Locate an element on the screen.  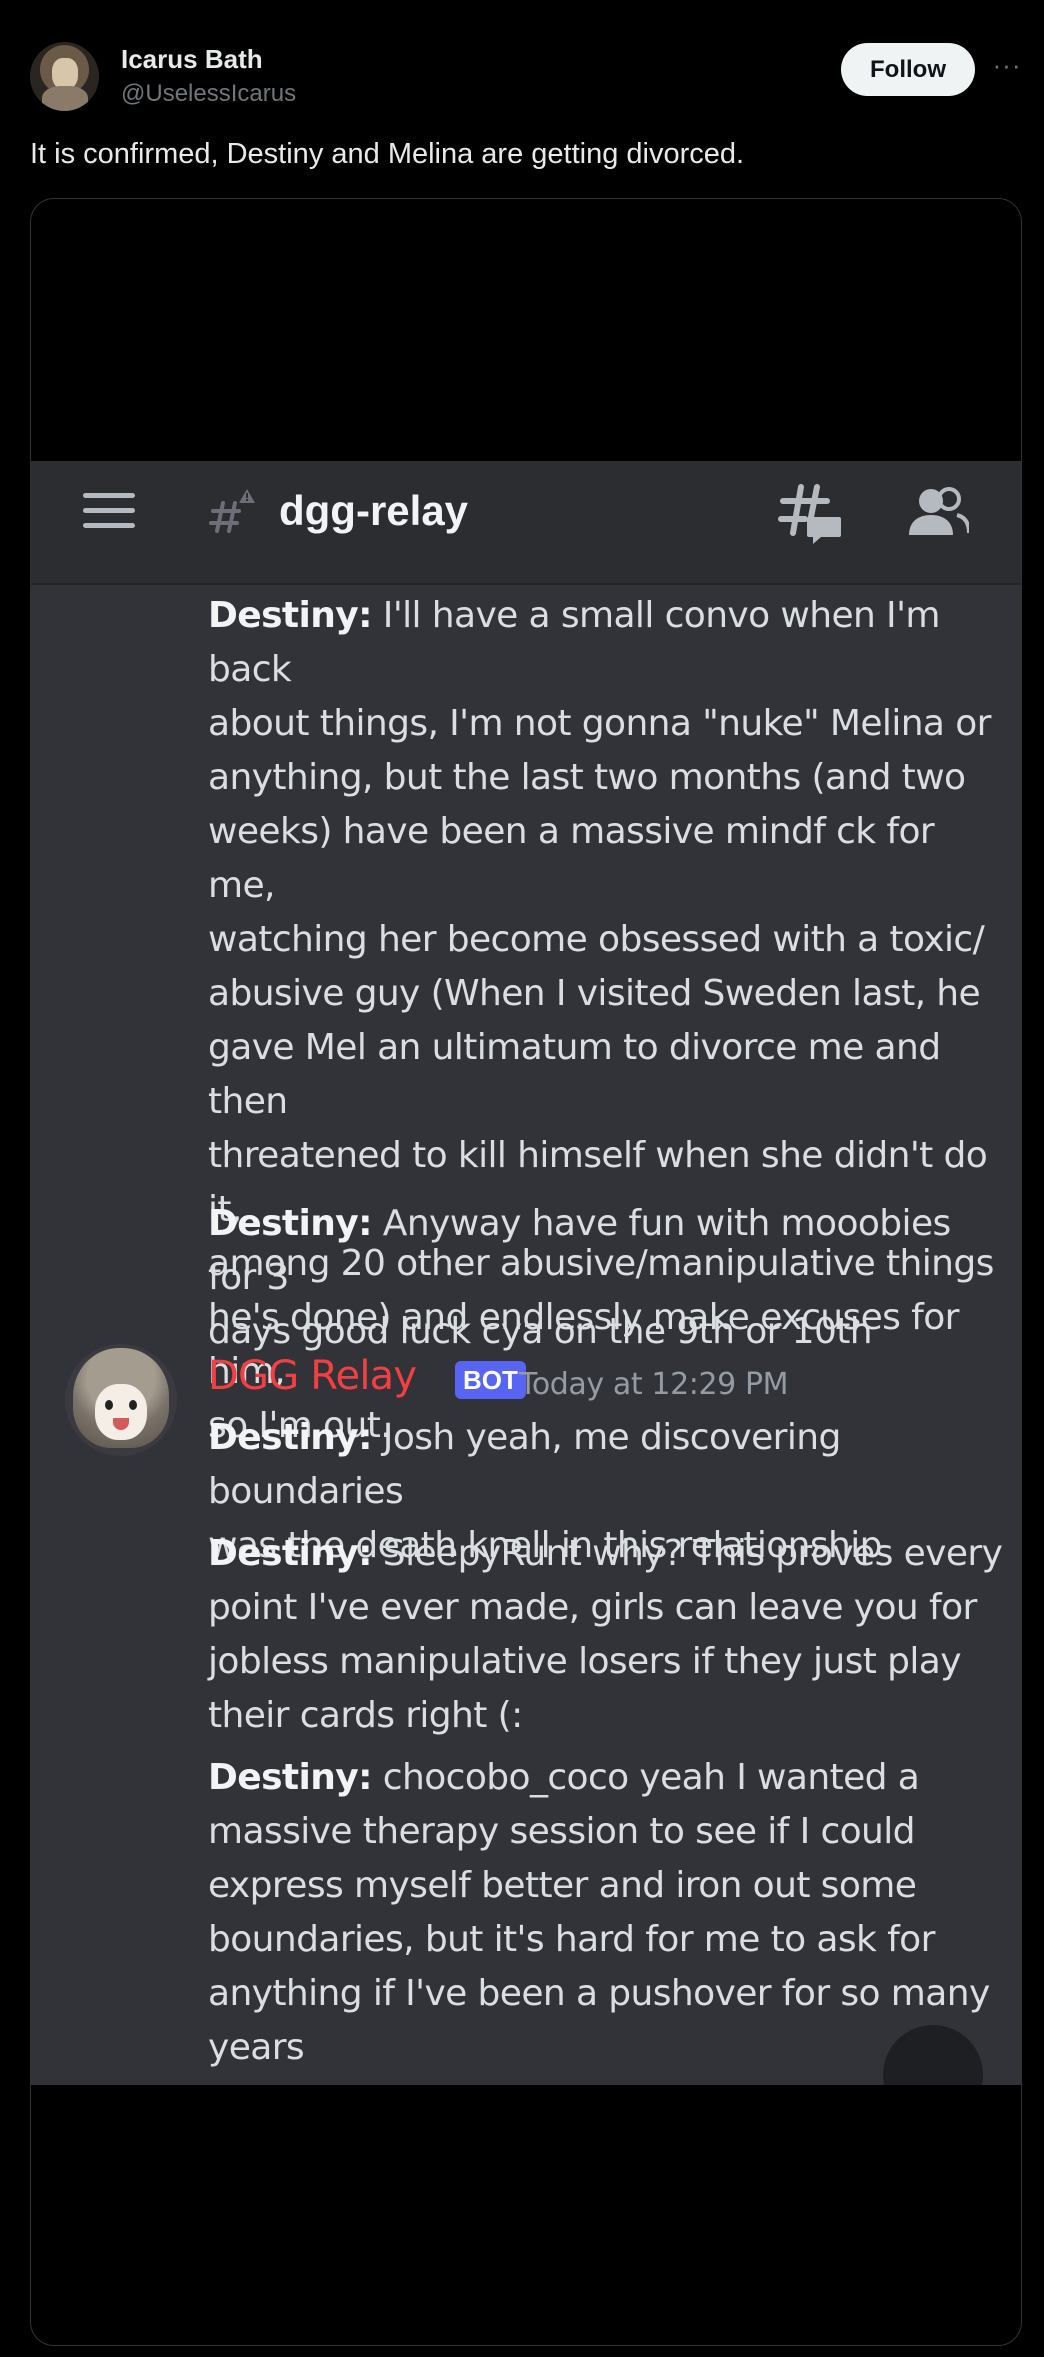
author-name: Icarus Bath is located at coordinates (192, 59).